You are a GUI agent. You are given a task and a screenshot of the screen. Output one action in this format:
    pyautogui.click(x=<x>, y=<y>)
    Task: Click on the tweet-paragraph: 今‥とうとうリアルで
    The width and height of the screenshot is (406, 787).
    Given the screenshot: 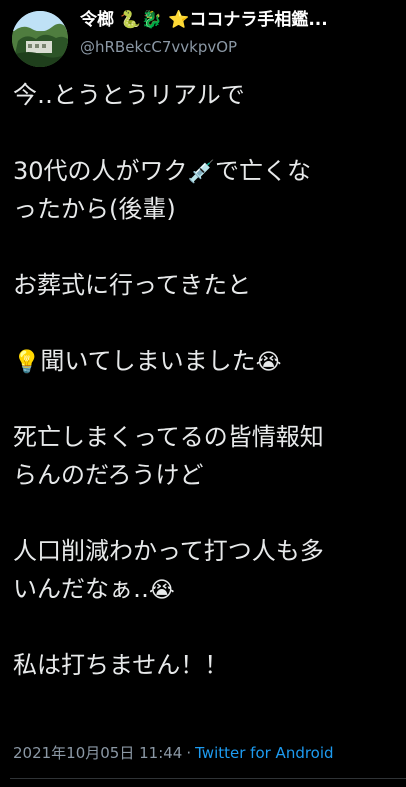 What is the action you would take?
    pyautogui.click(x=205, y=95)
    